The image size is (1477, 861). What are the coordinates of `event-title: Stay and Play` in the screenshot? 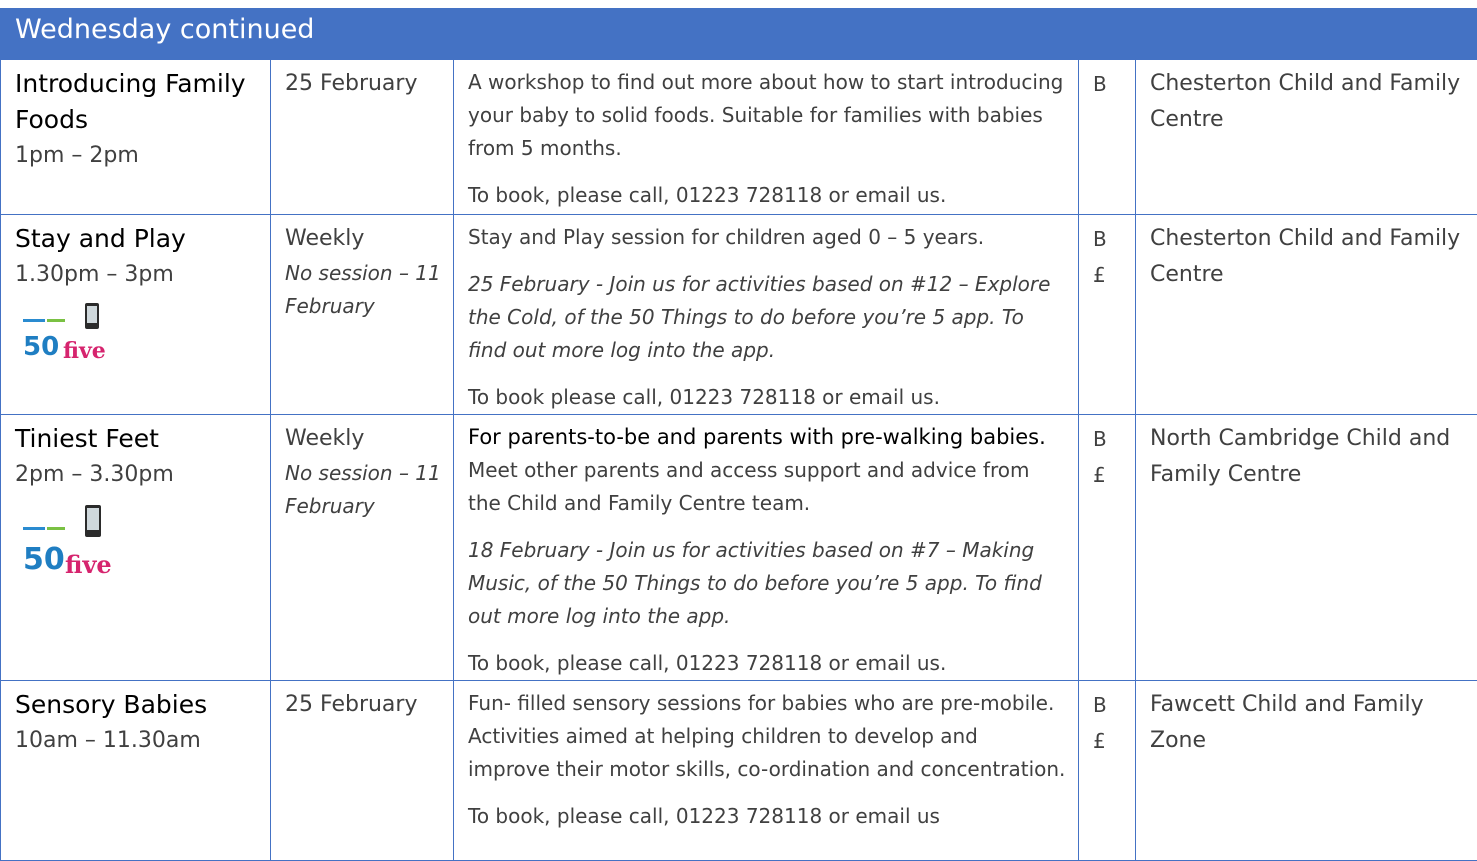 It's located at (136, 239).